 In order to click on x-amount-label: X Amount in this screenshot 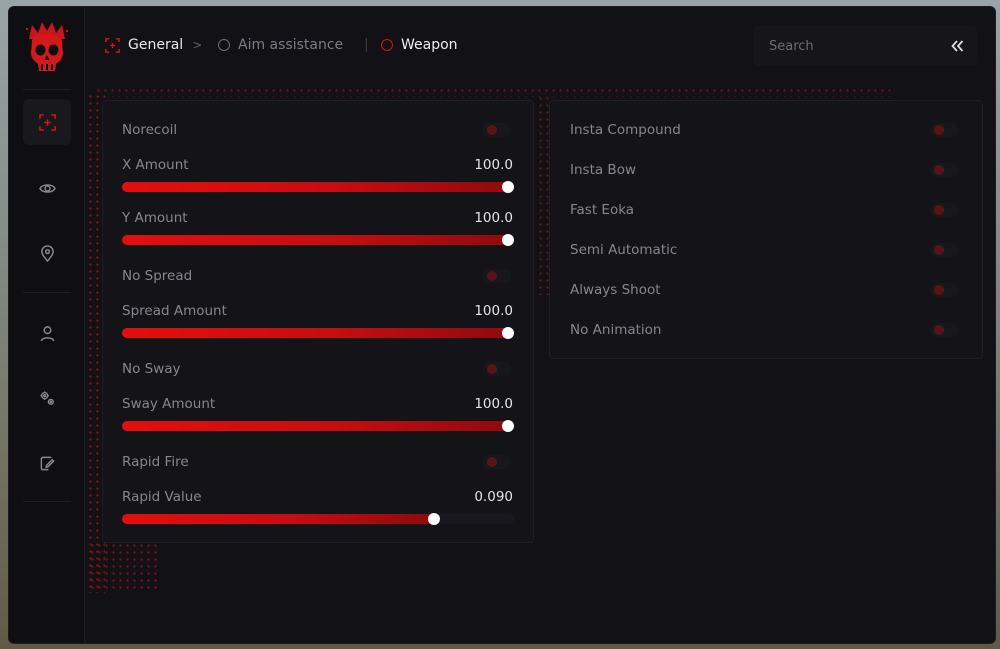, I will do `click(155, 165)`.